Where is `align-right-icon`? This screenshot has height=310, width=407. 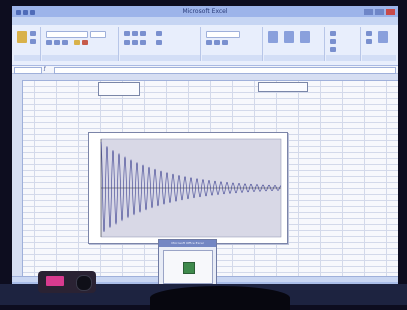
align-right-icon is located at coordinates (143, 42).